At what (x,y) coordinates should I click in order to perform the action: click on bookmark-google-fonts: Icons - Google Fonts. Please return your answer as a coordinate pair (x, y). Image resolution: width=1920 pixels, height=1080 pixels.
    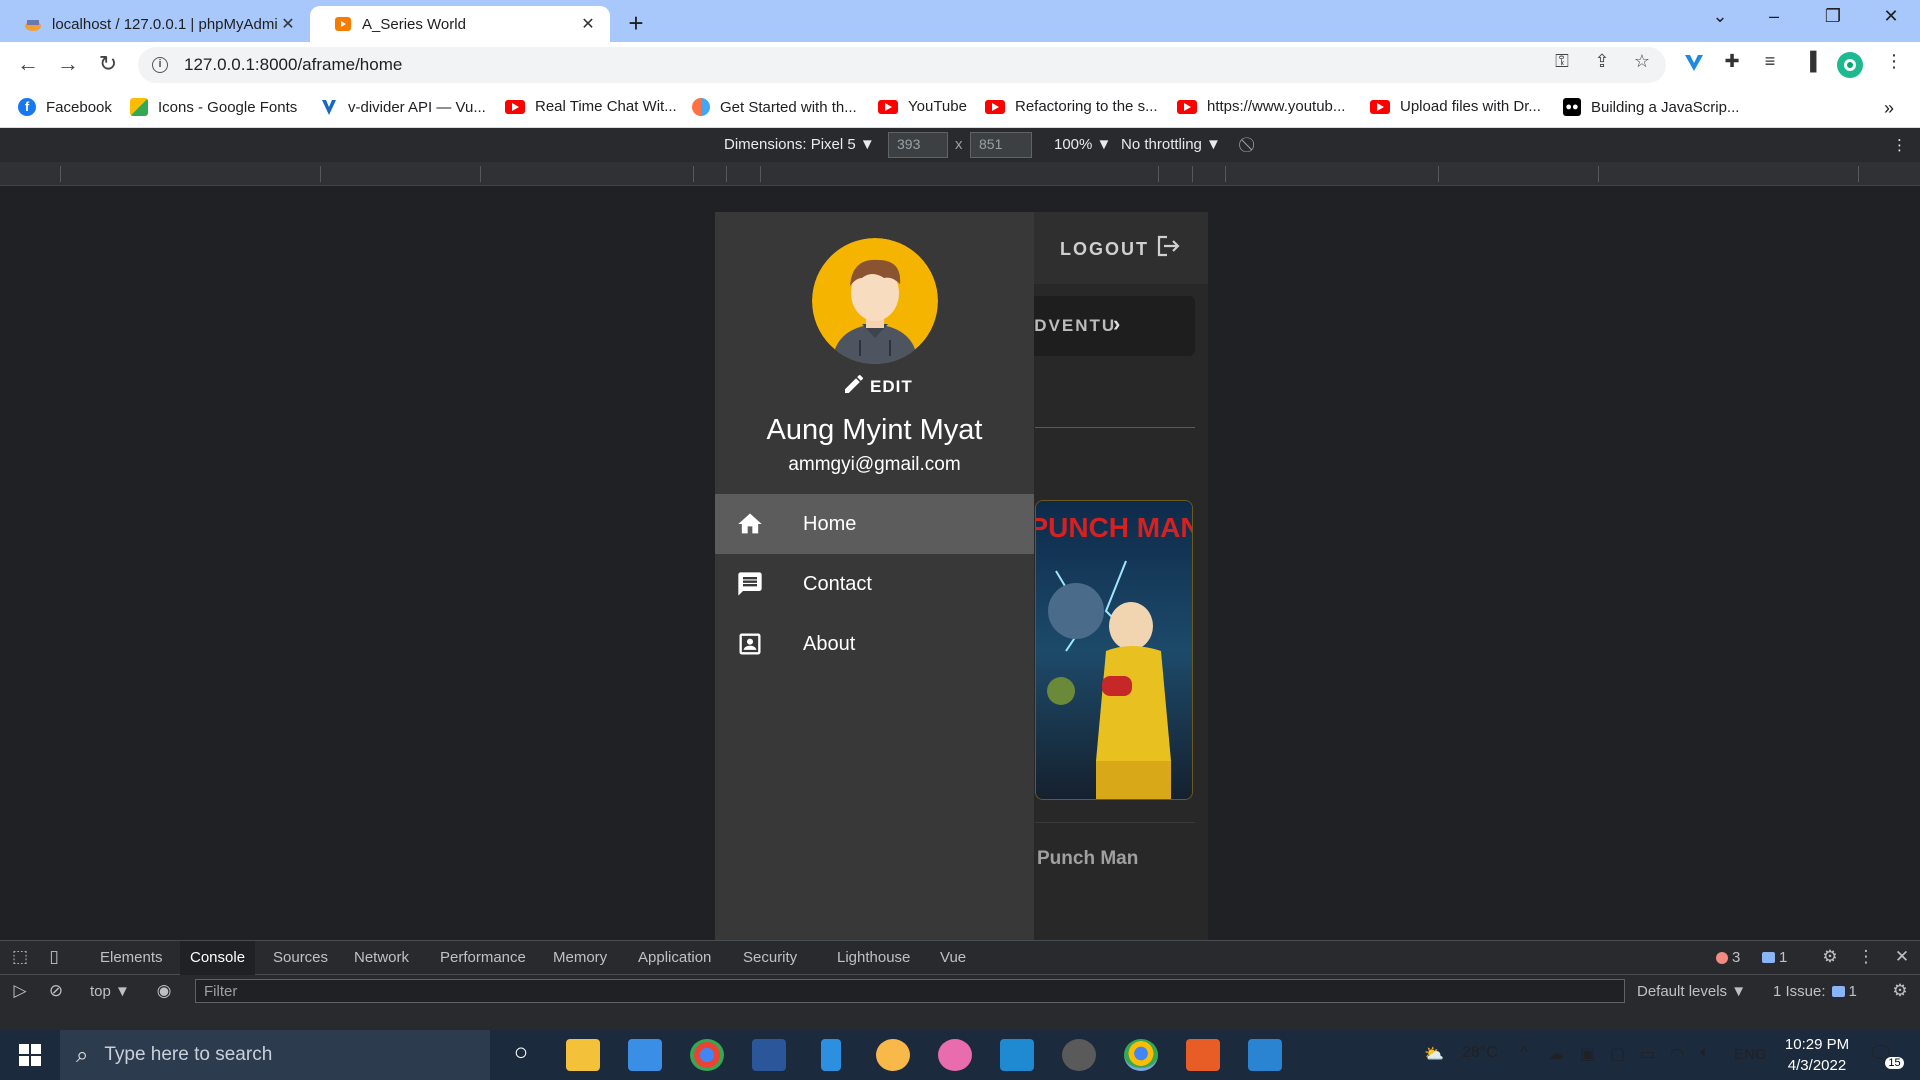
    Looking at the image, I should click on (213, 107).